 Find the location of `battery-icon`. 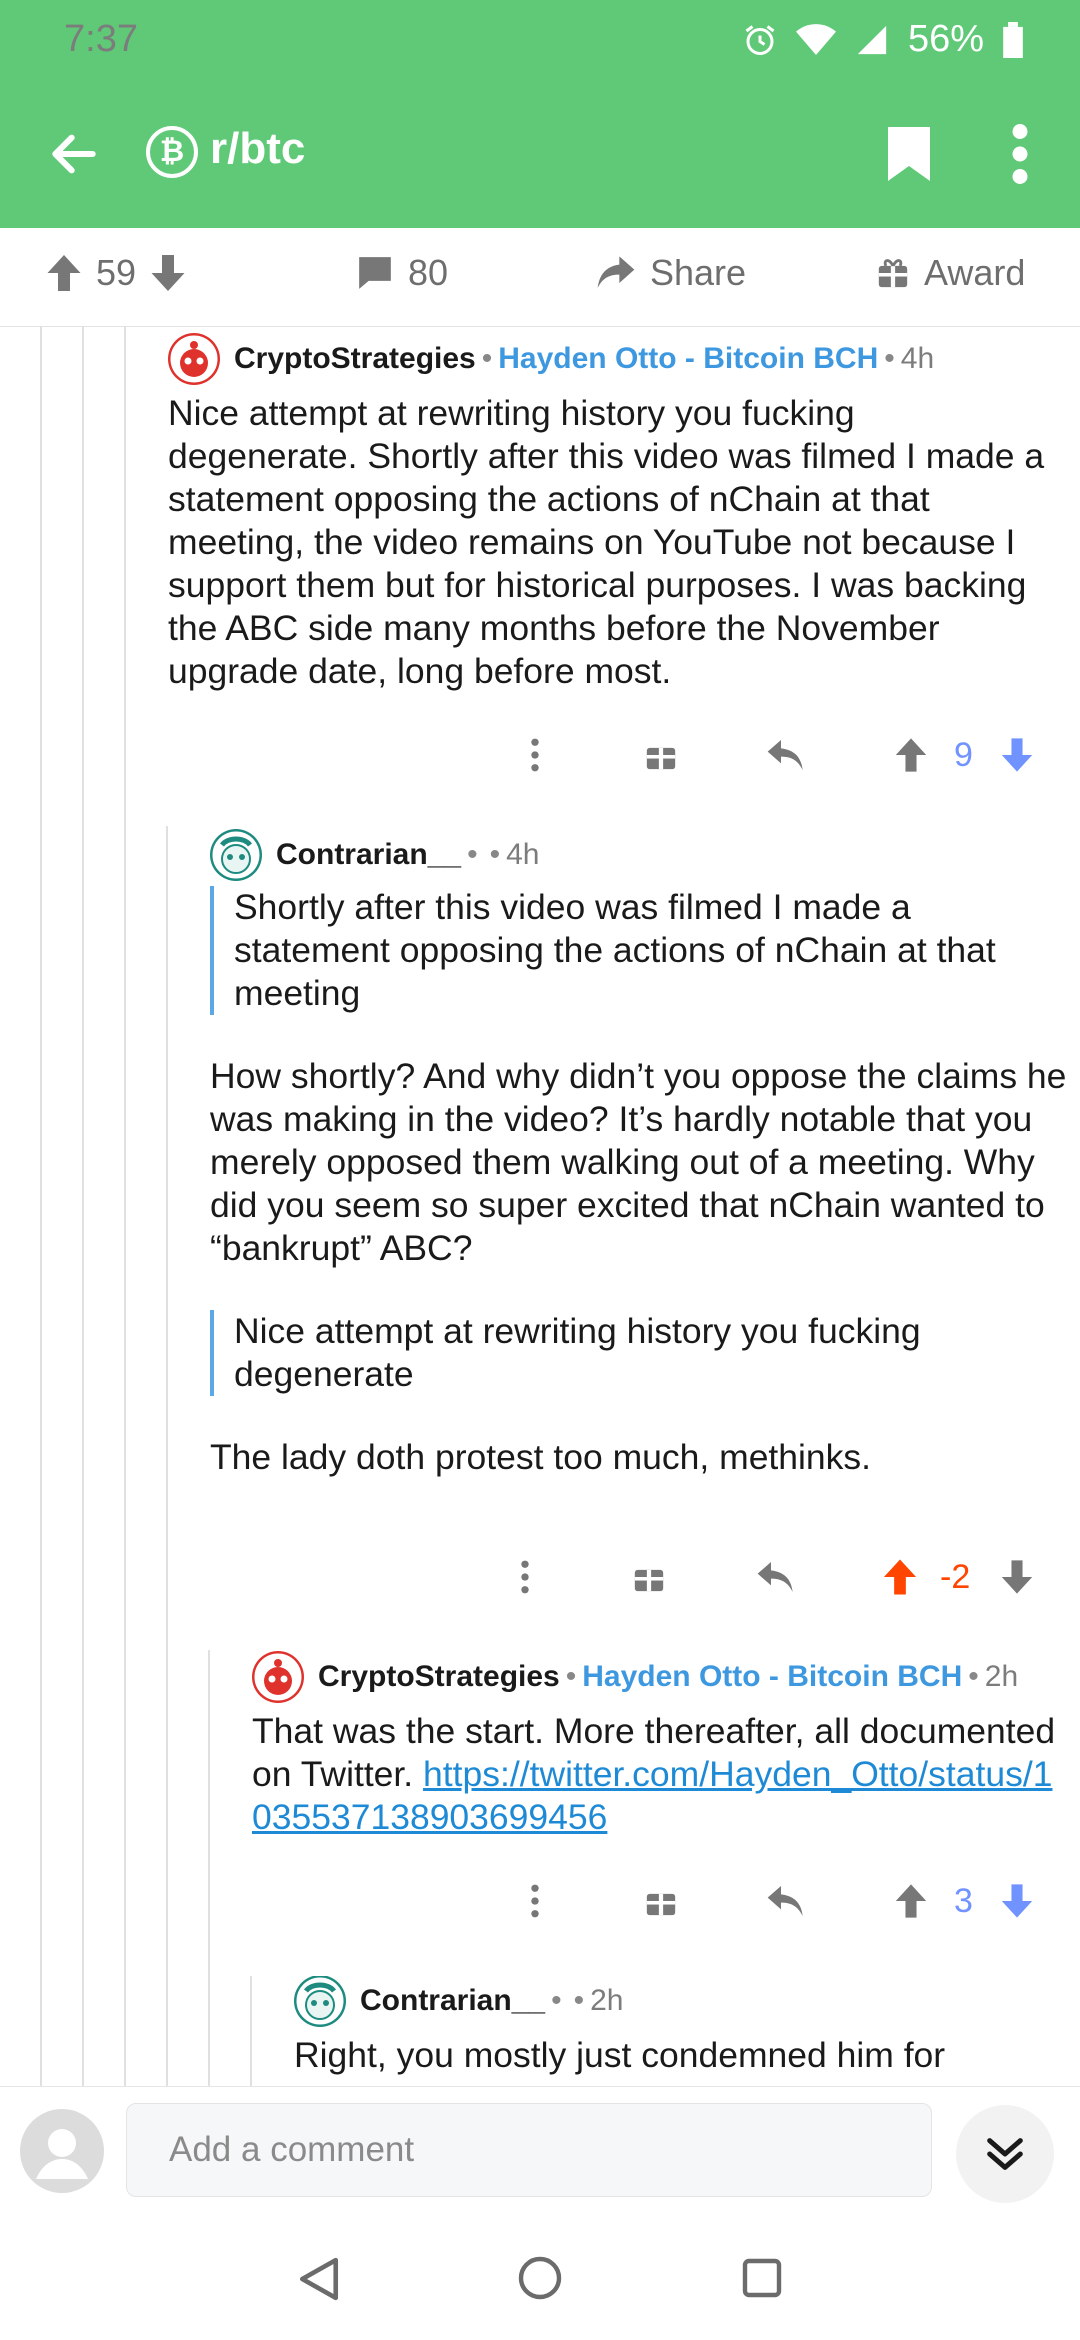

battery-icon is located at coordinates (1013, 39).